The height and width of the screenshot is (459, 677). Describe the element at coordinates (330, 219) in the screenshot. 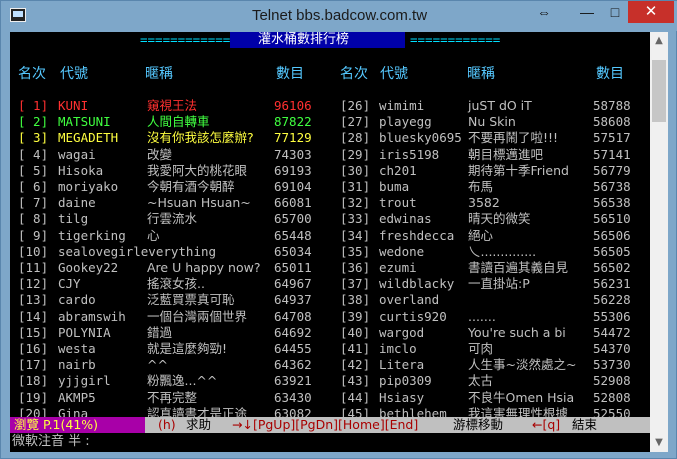

I see `ranking-row: [ 8] tilg 行雲流水 65700 [33] edwinas 晴天的微笑 56510` at that location.